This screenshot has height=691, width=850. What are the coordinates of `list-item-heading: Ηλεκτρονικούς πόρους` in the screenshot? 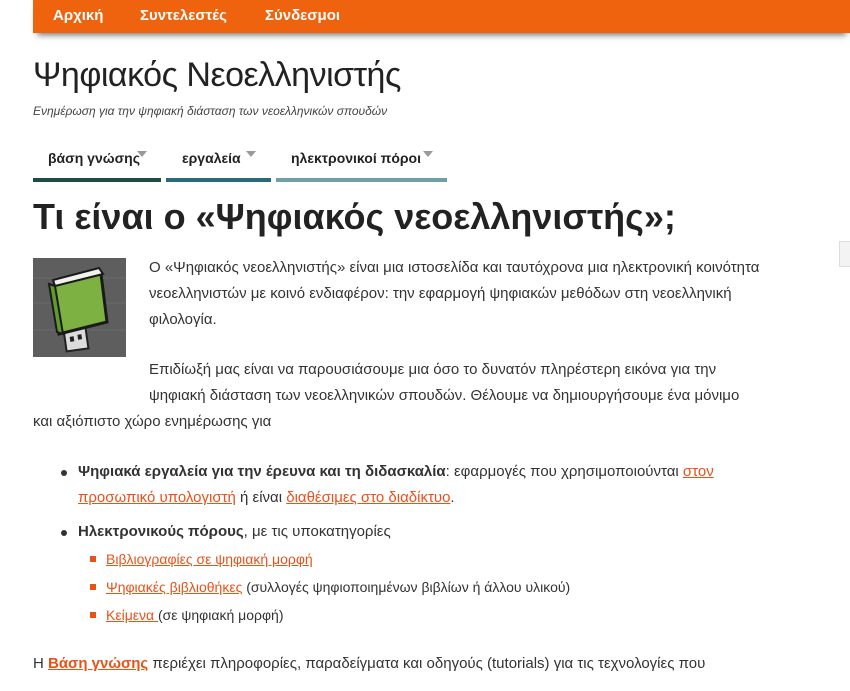 It's located at (161, 531).